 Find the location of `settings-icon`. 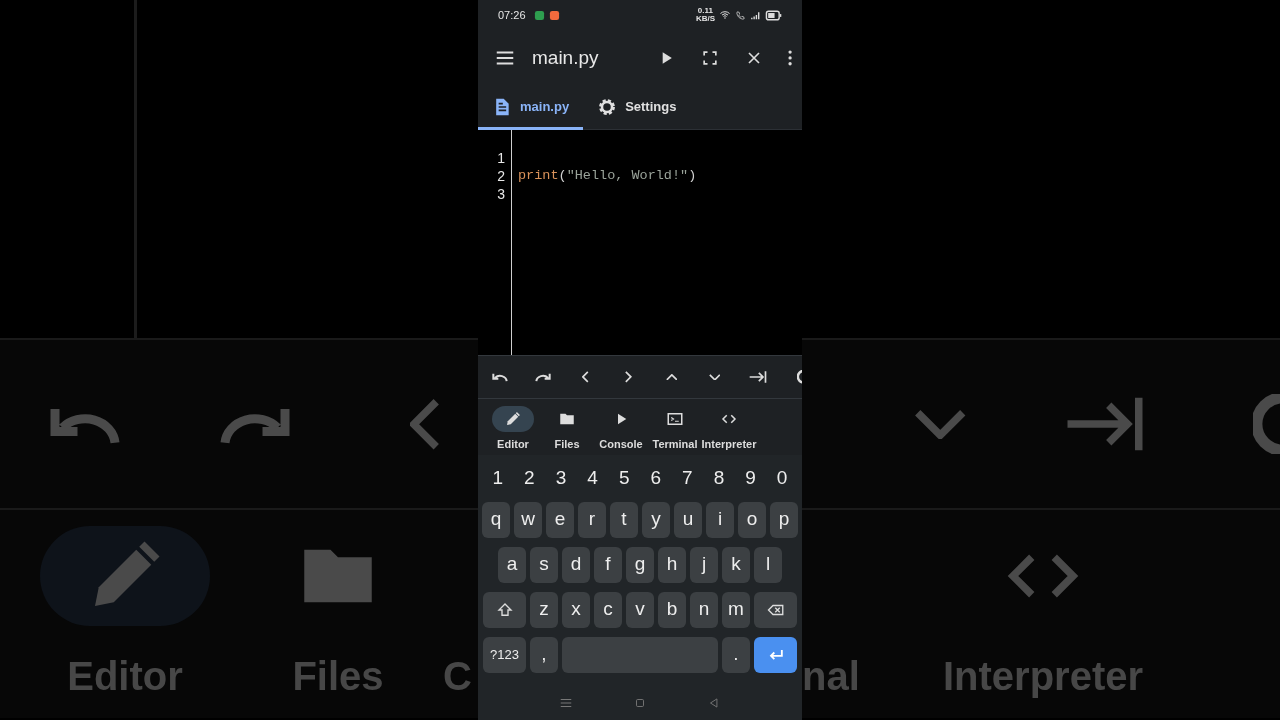

settings-icon is located at coordinates (607, 106).